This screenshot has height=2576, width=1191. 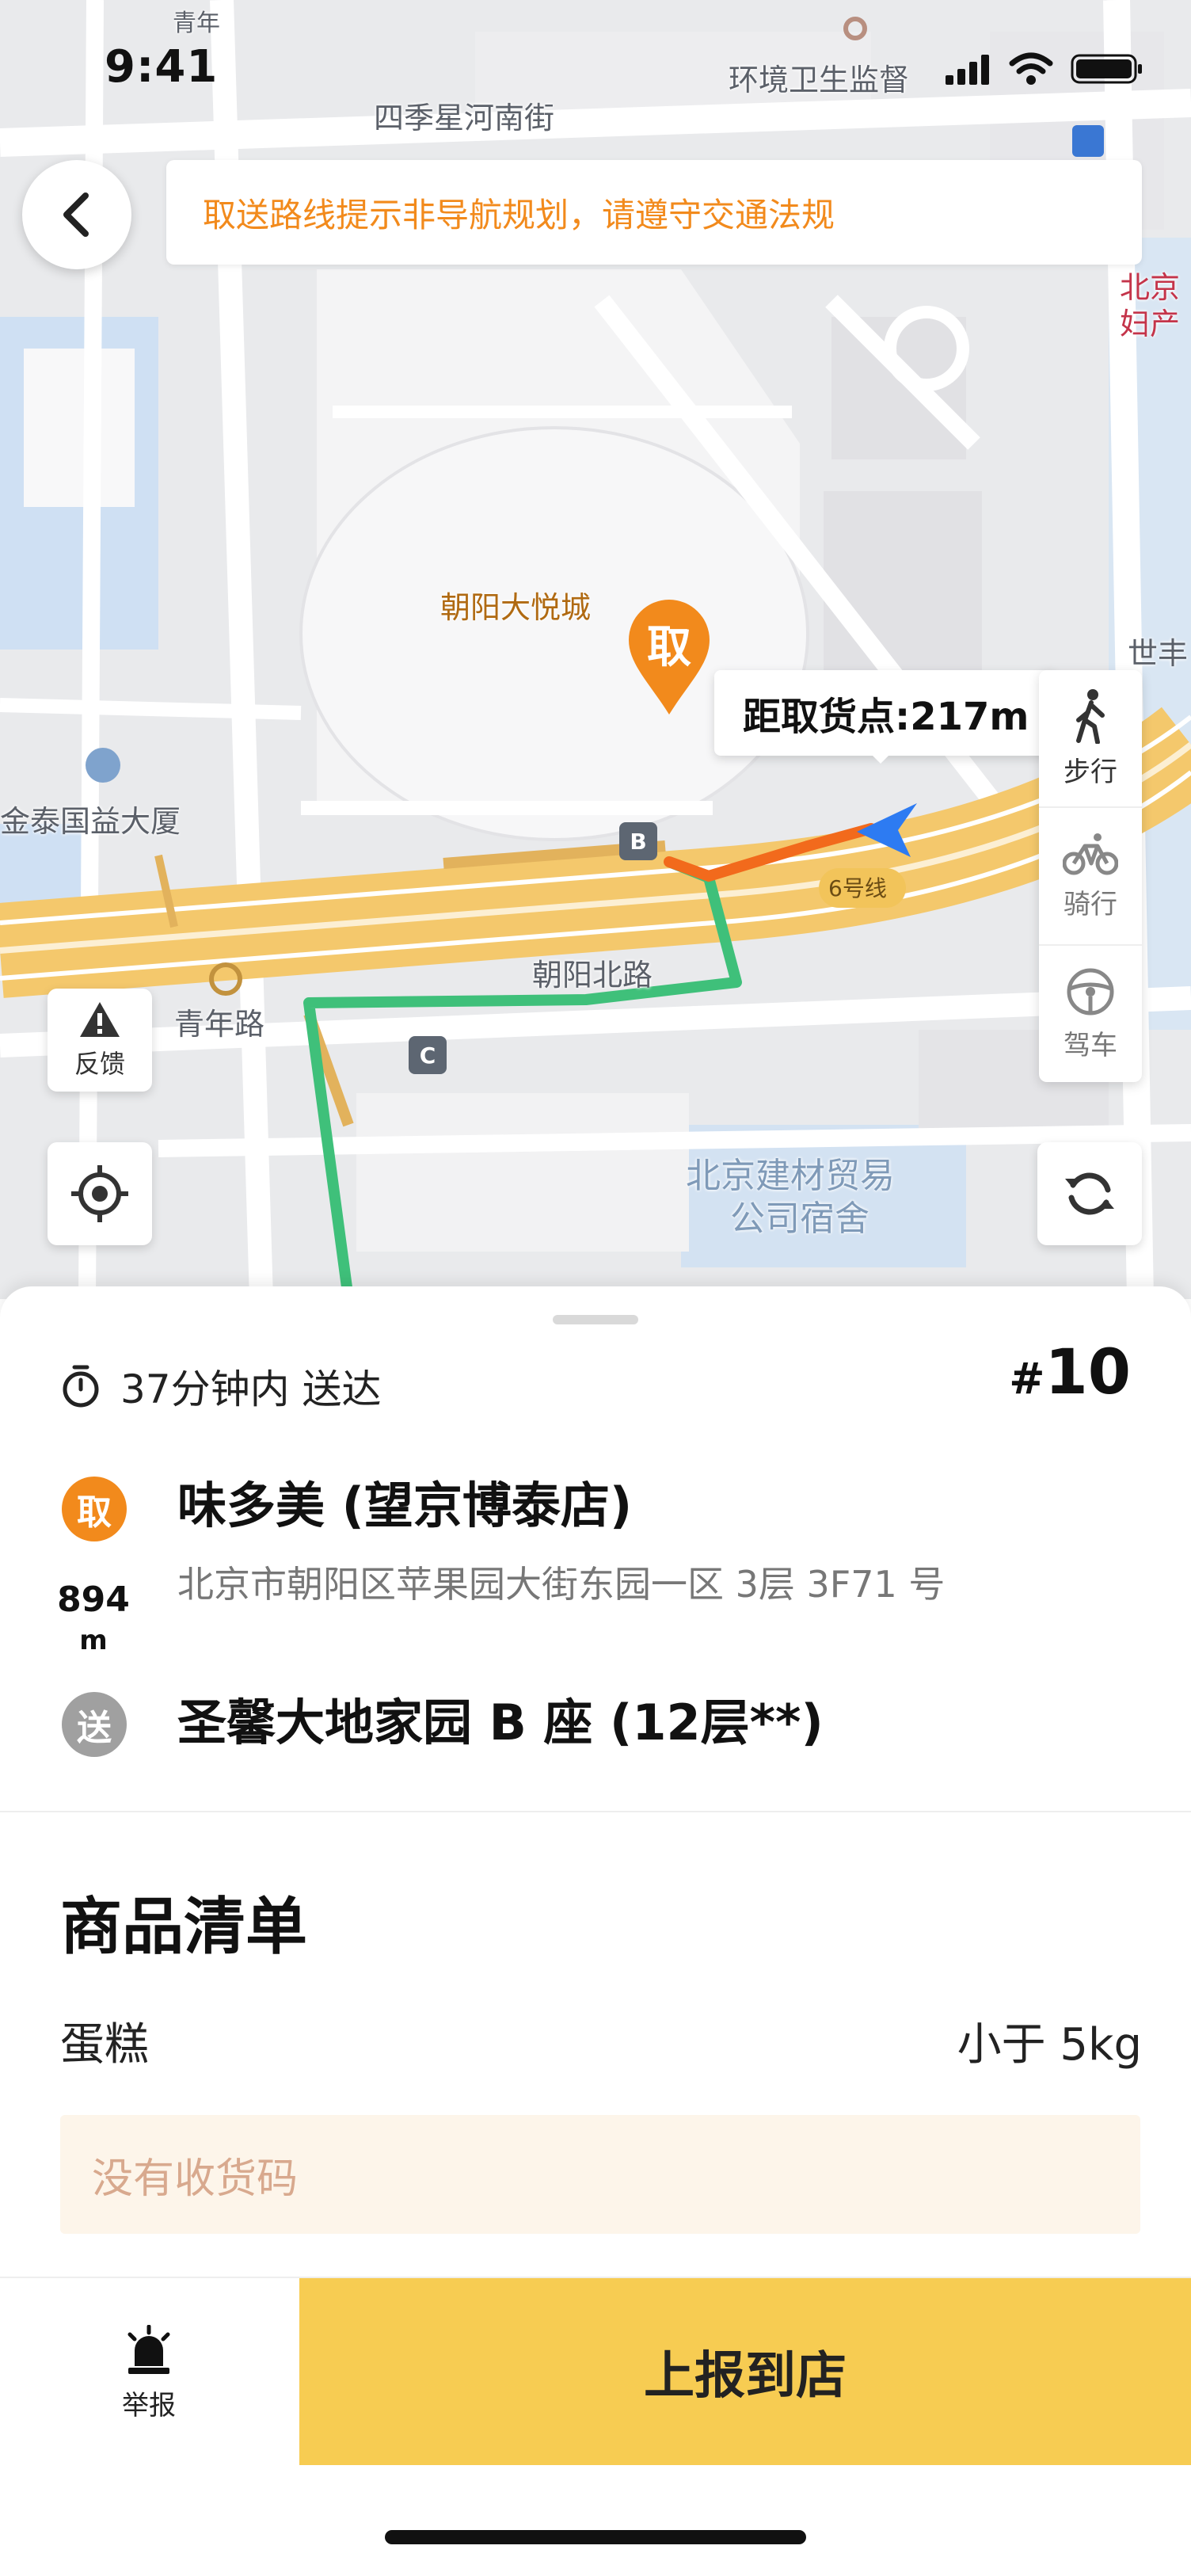 I want to click on eta-text: 37分钟内 送达, so click(x=251, y=1389).